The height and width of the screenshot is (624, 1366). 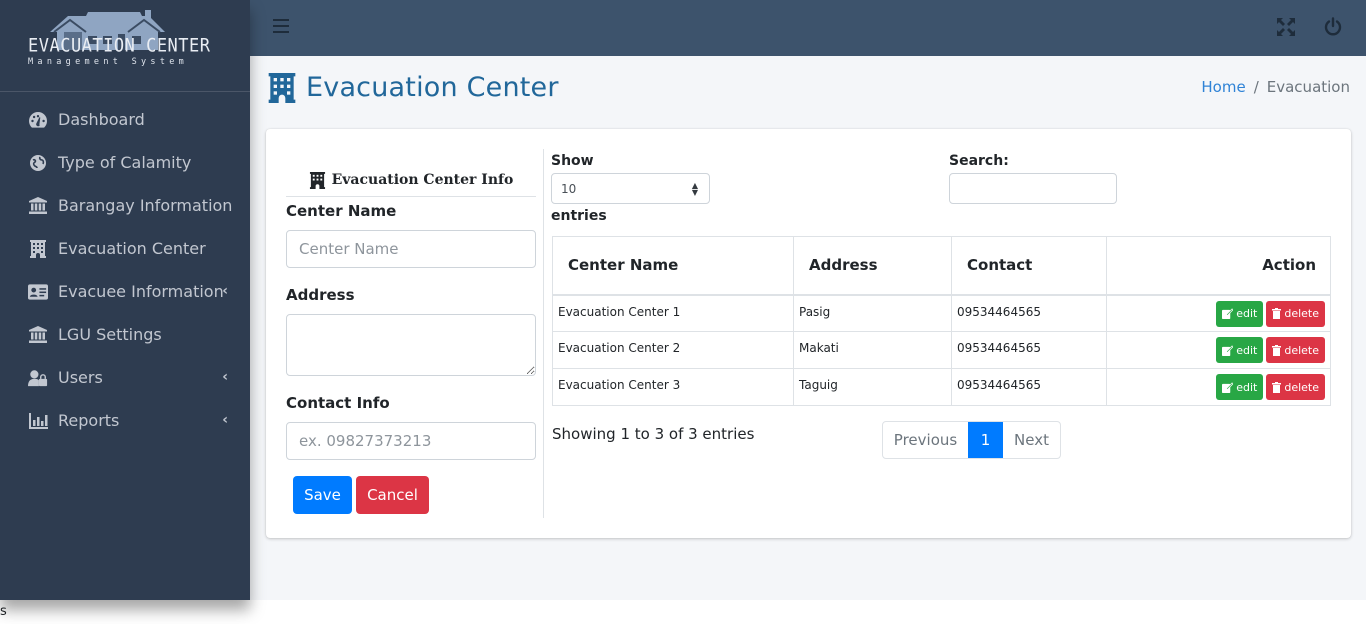 What do you see at coordinates (411, 249) in the screenshot?
I see `center-name-input` at bounding box center [411, 249].